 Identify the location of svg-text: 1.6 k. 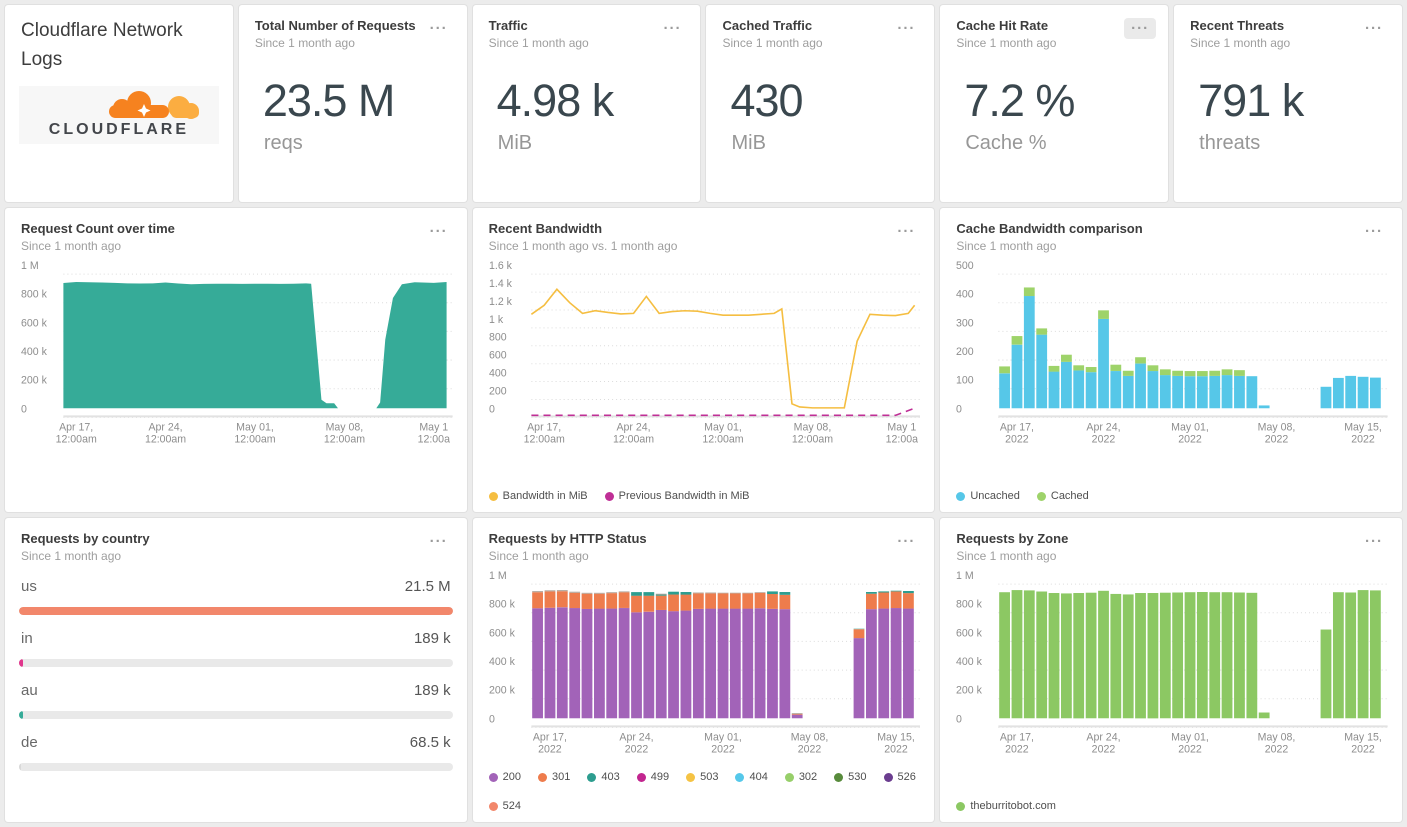
(501, 266).